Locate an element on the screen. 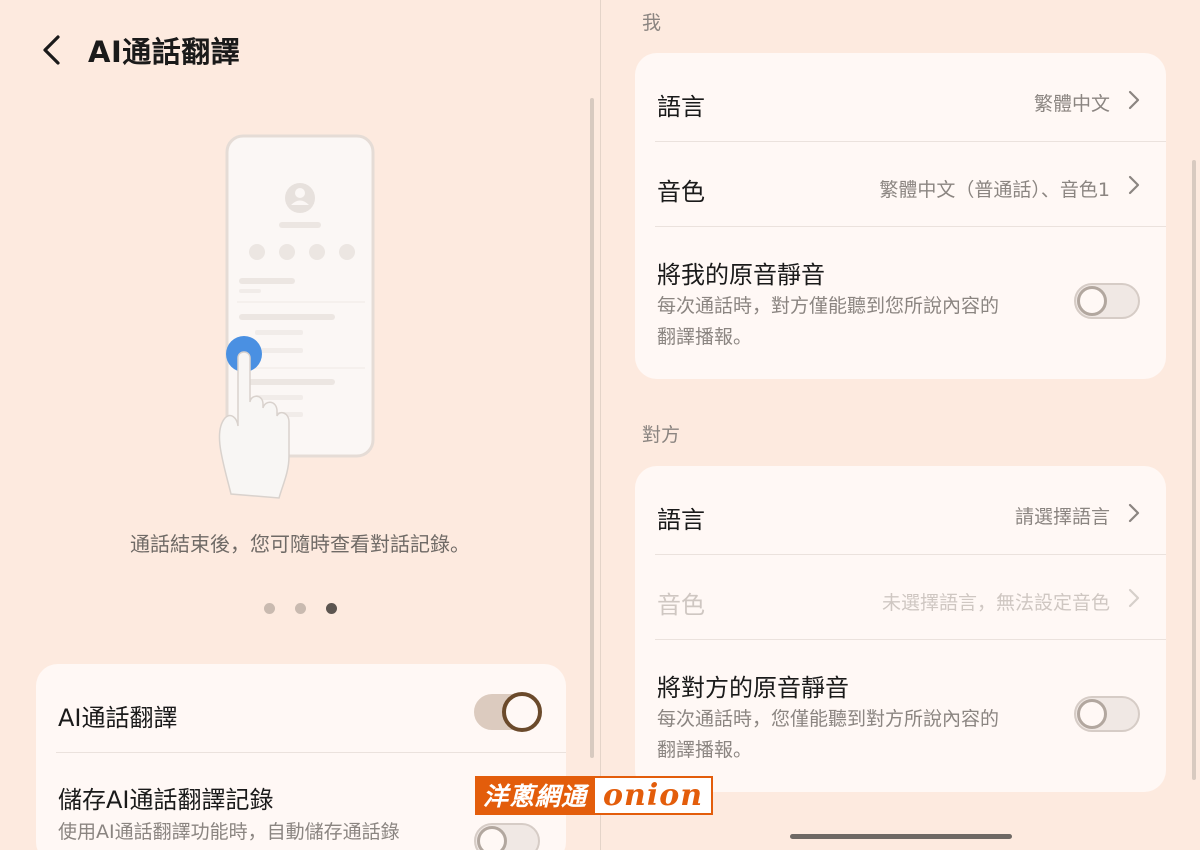  ai-translate-row: AI通話翻譯 is located at coordinates (301, 708).